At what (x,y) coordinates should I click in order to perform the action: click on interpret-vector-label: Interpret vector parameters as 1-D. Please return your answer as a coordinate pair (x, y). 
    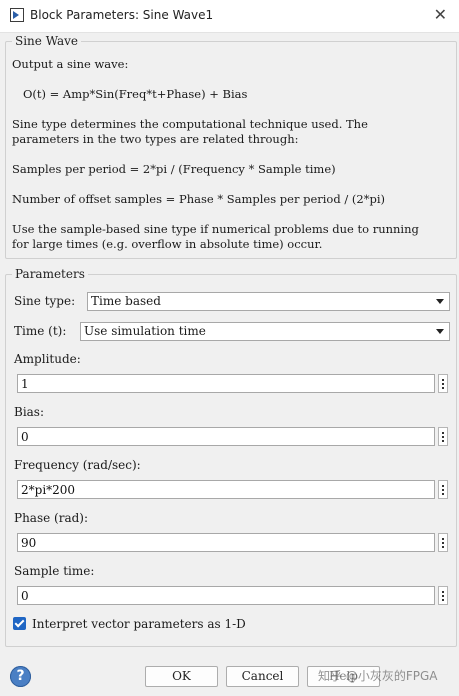
    Looking at the image, I should click on (139, 624).